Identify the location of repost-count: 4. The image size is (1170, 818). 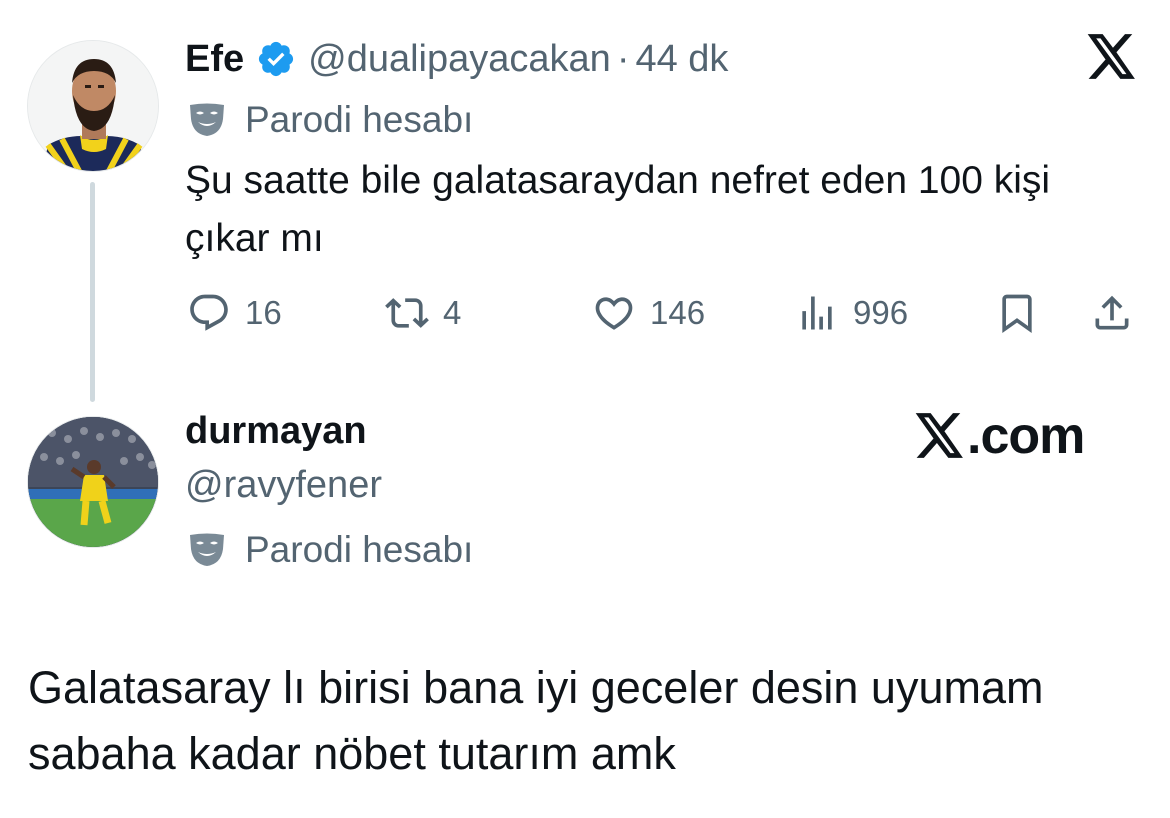
(452, 312).